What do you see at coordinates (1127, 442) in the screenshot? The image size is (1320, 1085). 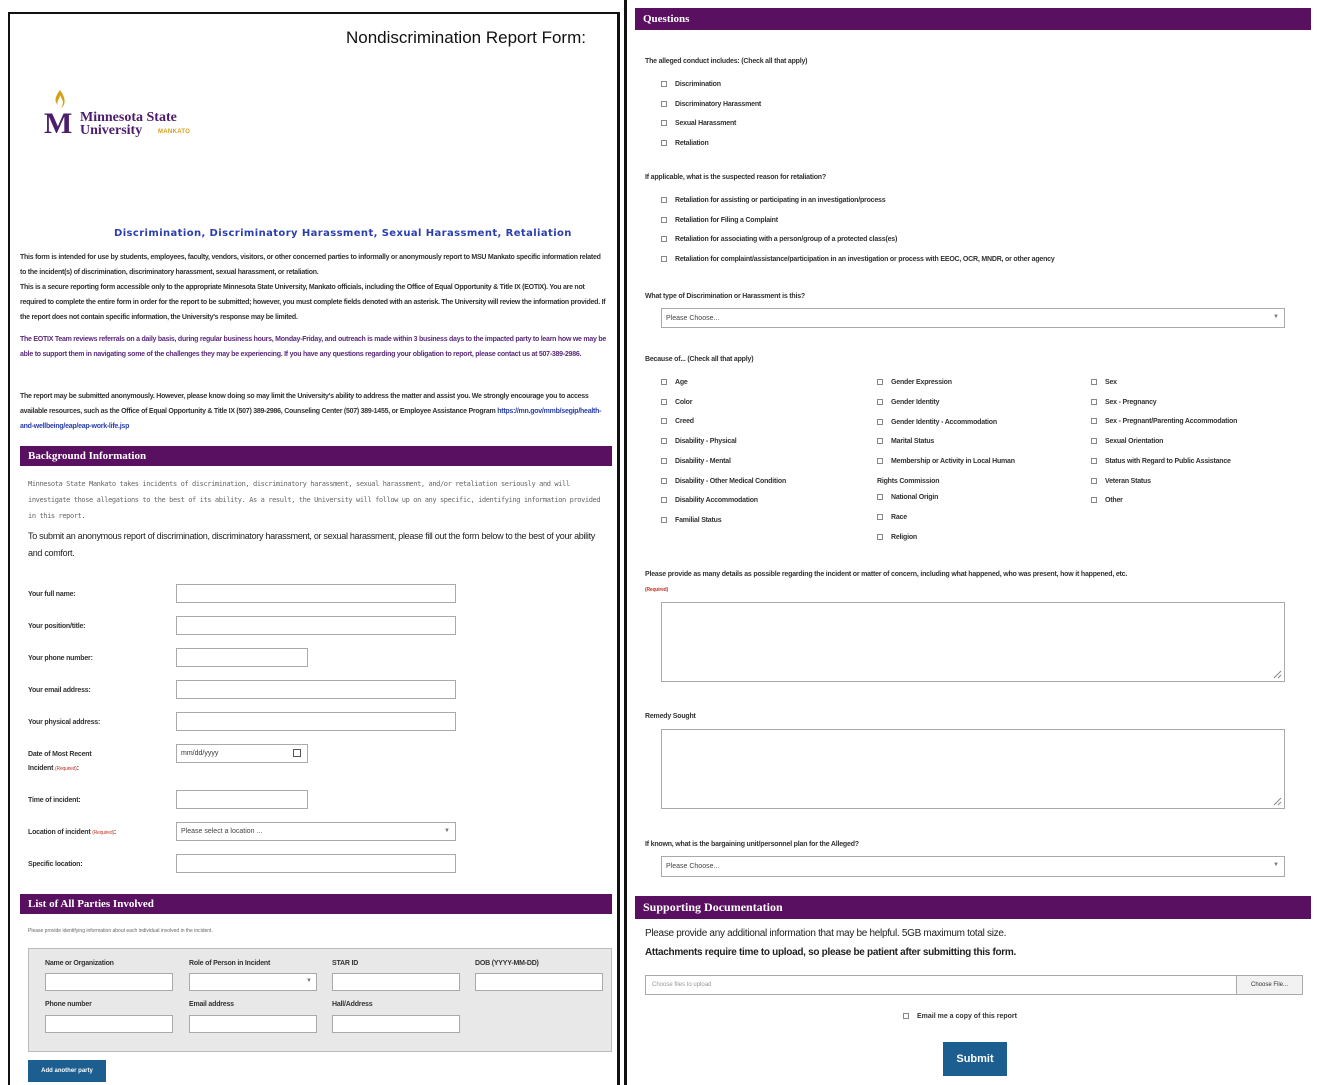 I see `because-col3-option: Sexual Orientation` at bounding box center [1127, 442].